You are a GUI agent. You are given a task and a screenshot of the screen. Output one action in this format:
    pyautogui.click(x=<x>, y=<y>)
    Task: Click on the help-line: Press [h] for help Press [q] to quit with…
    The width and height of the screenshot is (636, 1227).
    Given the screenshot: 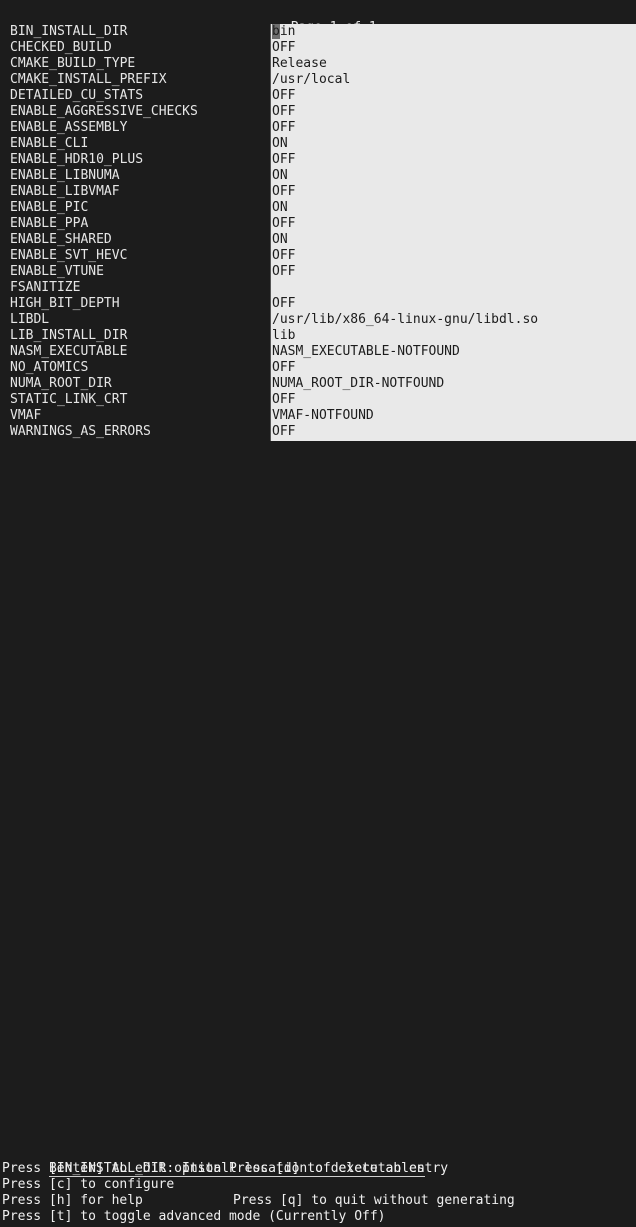 What is the action you would take?
    pyautogui.click(x=318, y=1201)
    